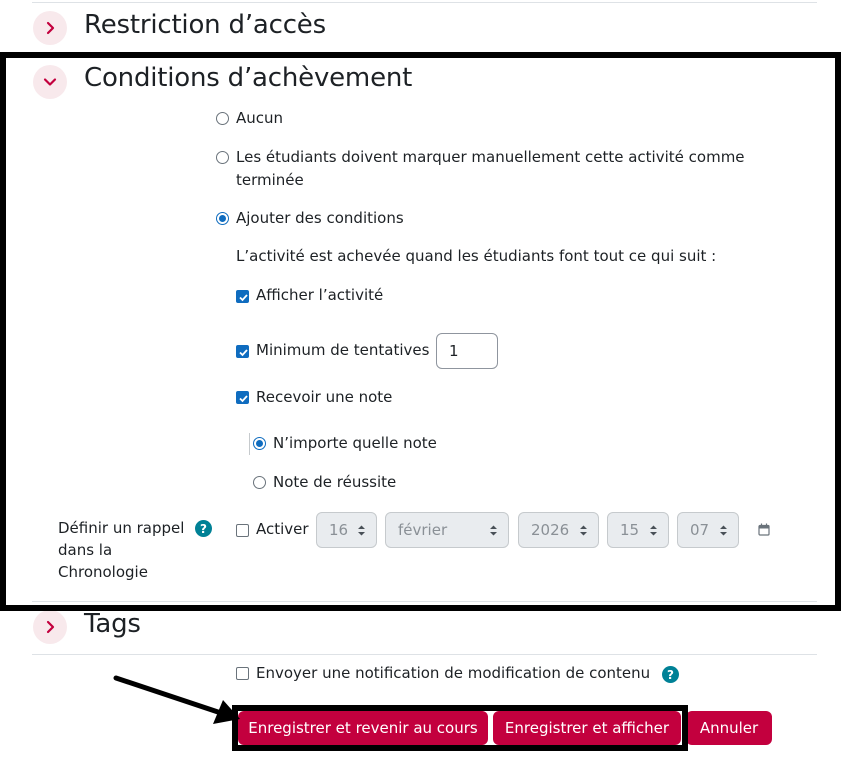  What do you see at coordinates (460, 728) in the screenshot?
I see `buttons-highlight-box` at bounding box center [460, 728].